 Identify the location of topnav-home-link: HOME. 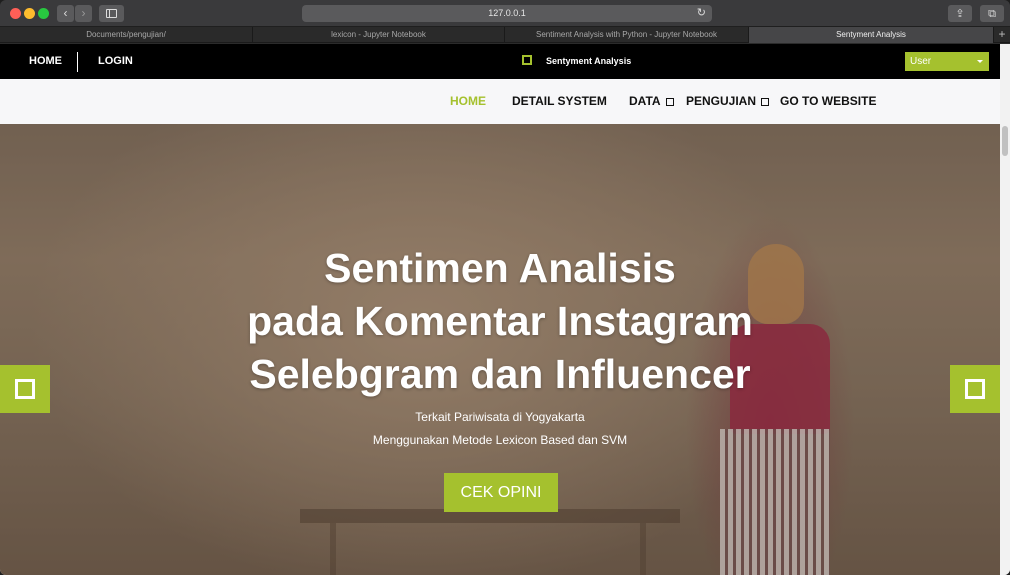
(45, 61).